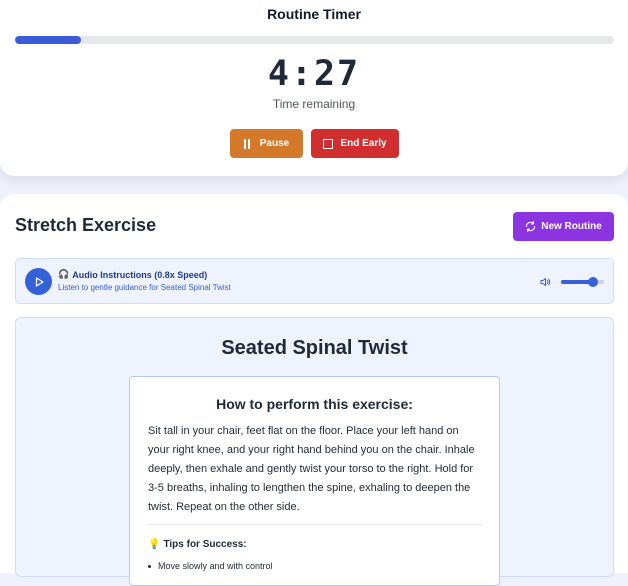 The image size is (628, 586). I want to click on audio-title: Audio Instructions (0.8x Speed), so click(140, 274).